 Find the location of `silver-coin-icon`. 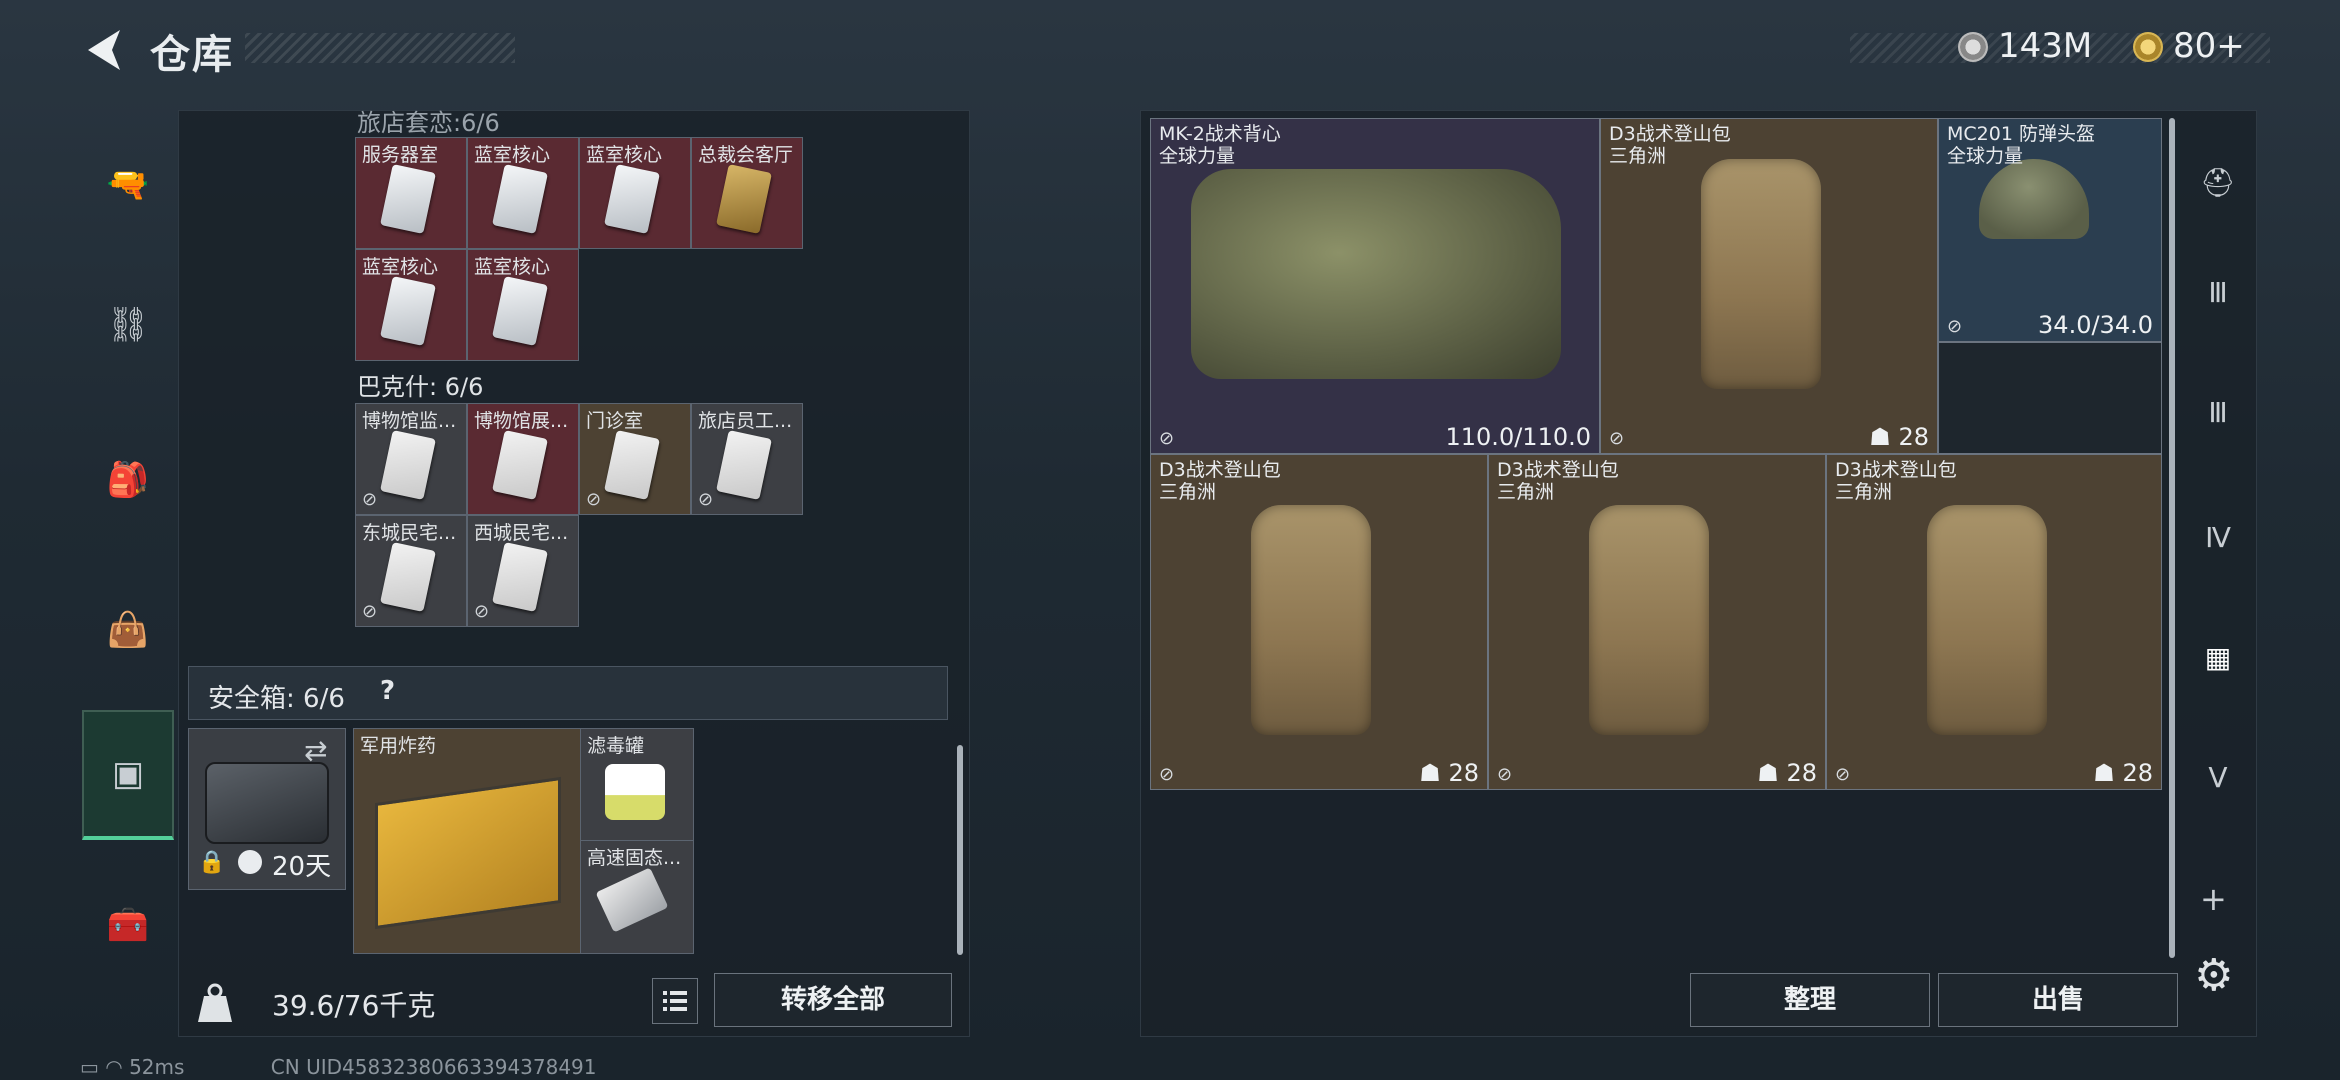

silver-coin-icon is located at coordinates (1973, 47).